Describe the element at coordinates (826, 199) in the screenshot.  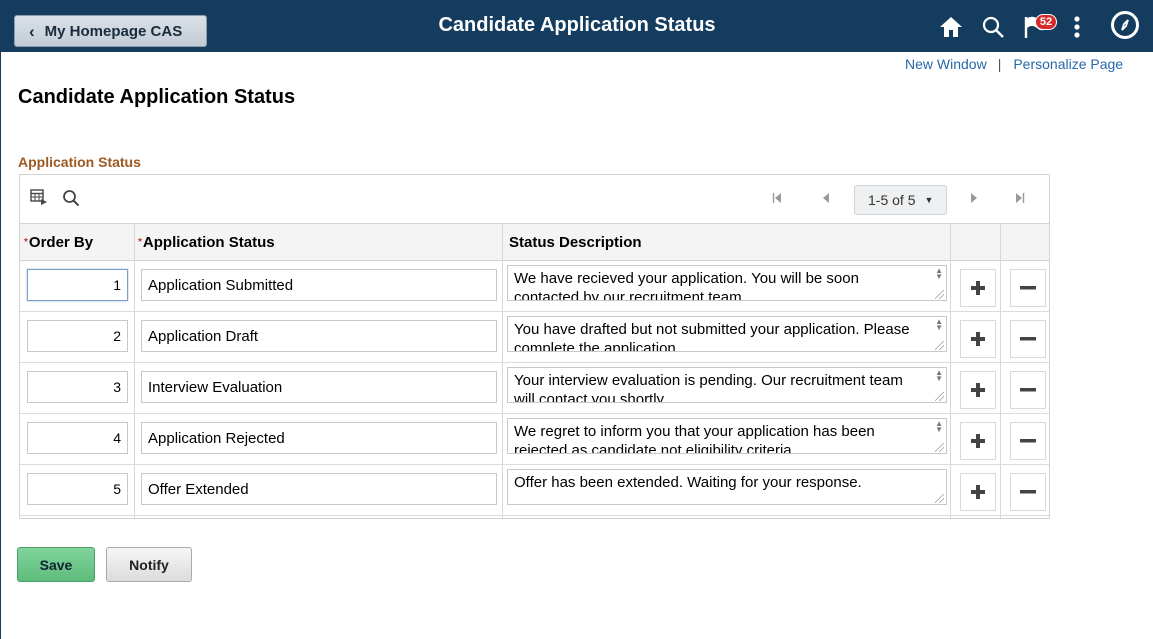
I see `previous-page-icon` at that location.